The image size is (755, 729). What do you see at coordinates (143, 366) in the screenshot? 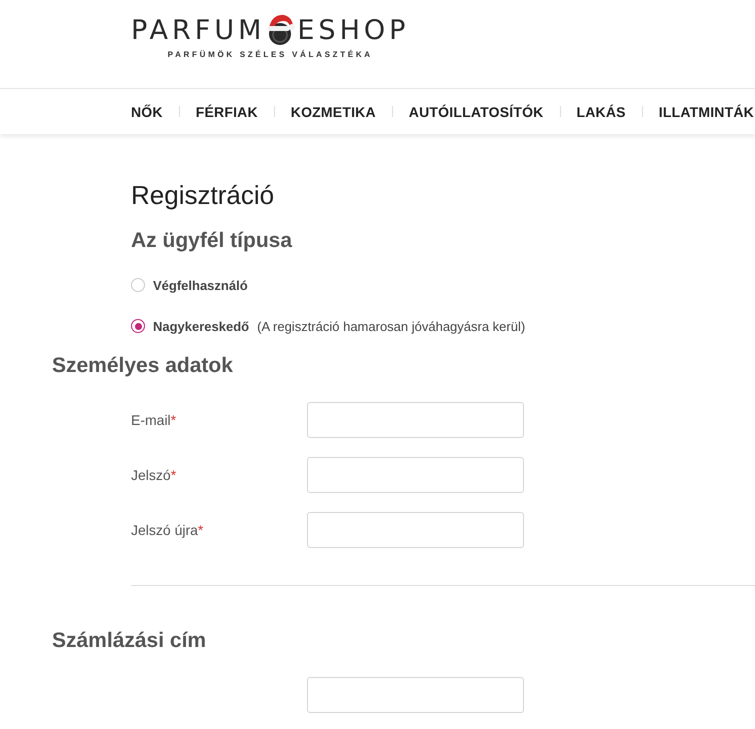
I see `section-heading: Személyes adatok` at bounding box center [143, 366].